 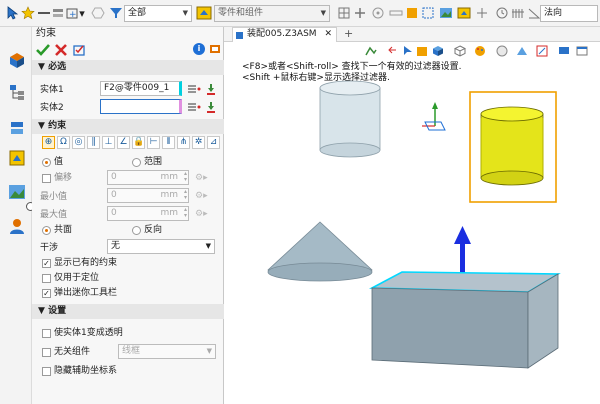 I want to click on fence-icon, so click(x=518, y=13).